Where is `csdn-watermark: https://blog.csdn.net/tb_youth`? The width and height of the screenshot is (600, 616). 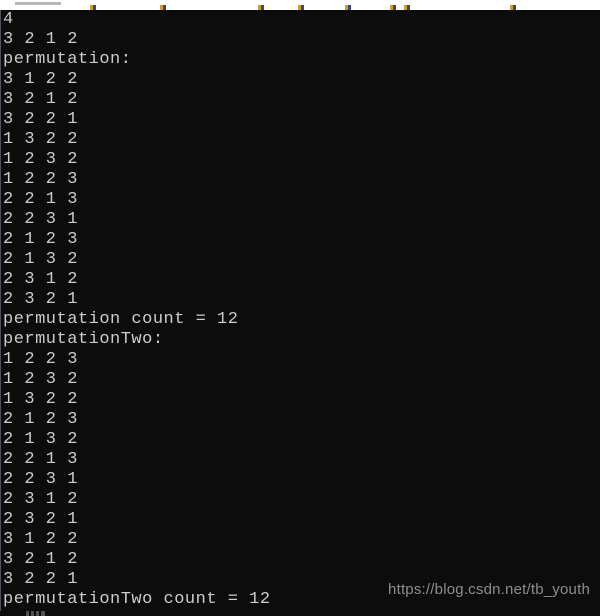 csdn-watermark: https://blog.csdn.net/tb_youth is located at coordinates (489, 589).